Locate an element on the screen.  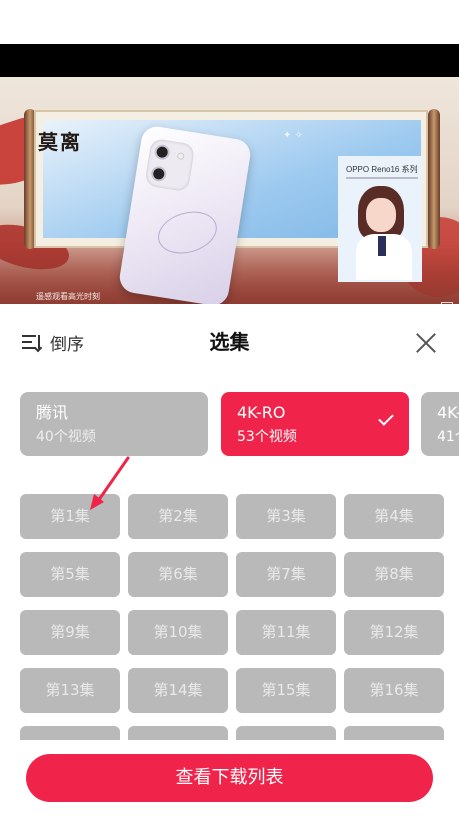
episode-button: 第1集 is located at coordinates (70, 516).